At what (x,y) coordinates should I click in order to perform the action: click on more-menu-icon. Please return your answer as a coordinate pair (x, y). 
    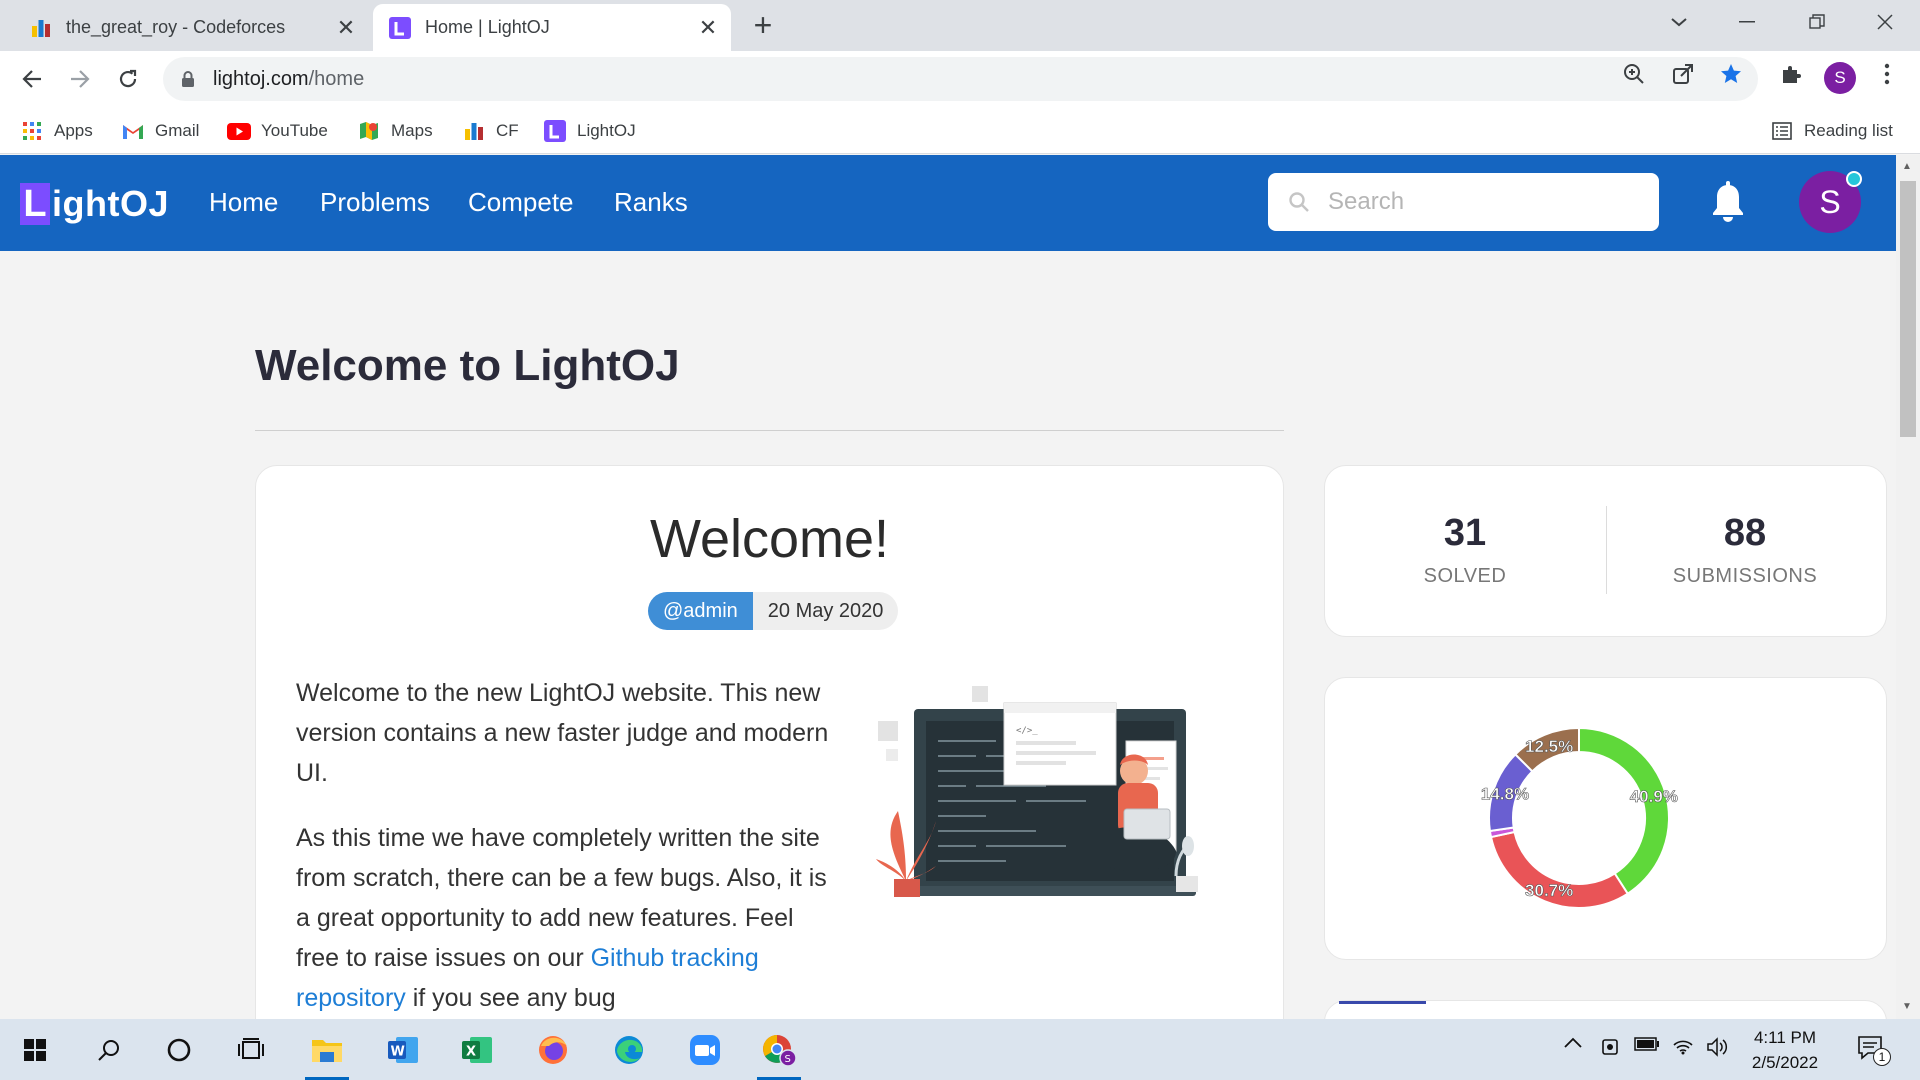
    Looking at the image, I should click on (1887, 74).